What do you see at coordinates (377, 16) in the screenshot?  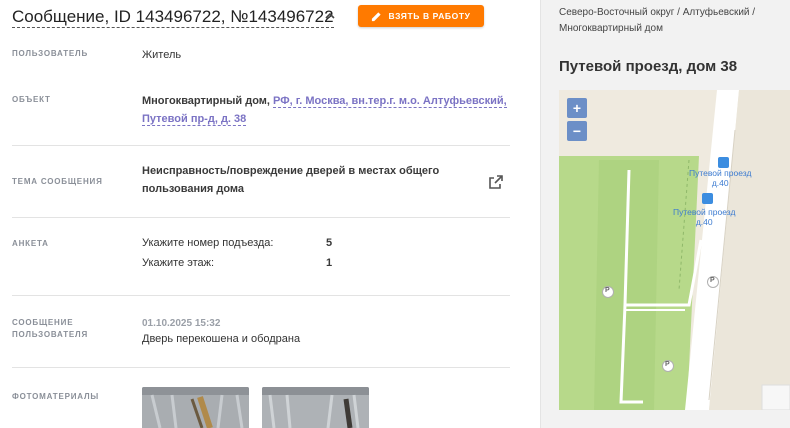 I see `pencil-icon` at bounding box center [377, 16].